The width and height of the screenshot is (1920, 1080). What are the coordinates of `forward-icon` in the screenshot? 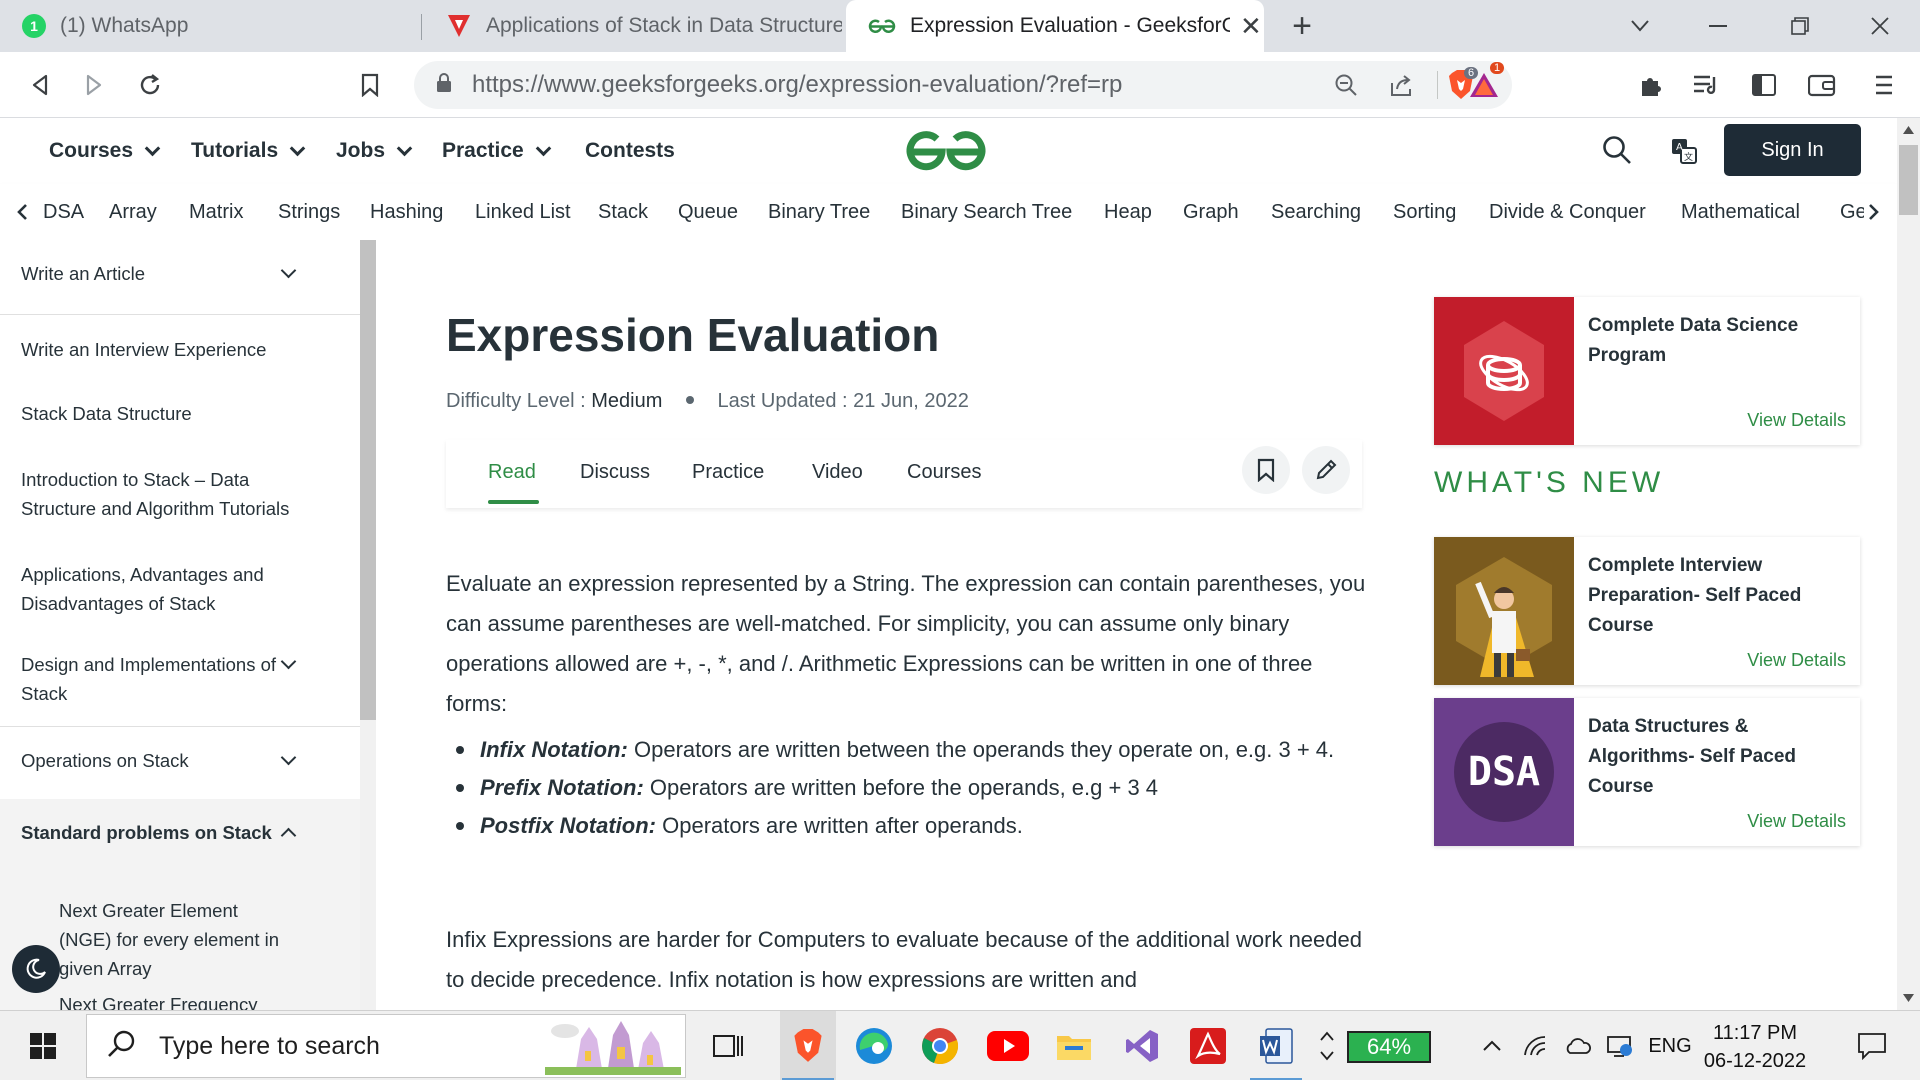 It's located at (94, 85).